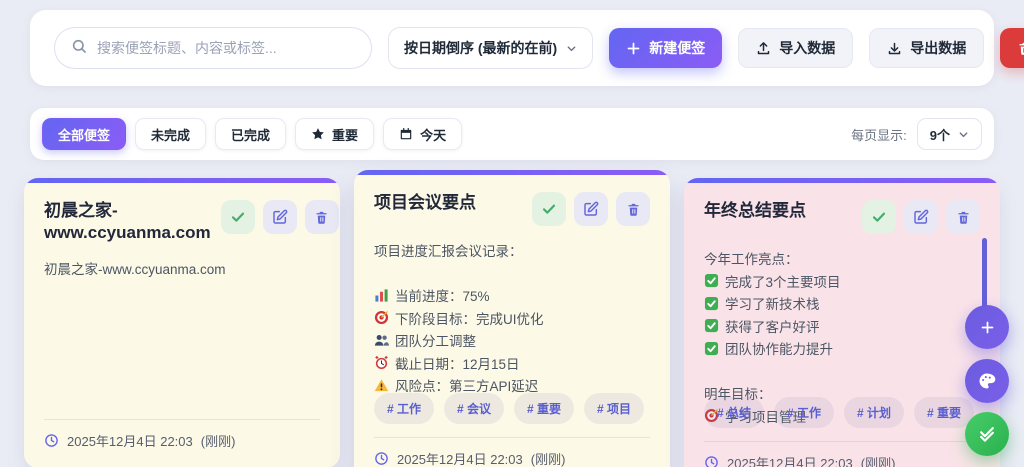 The height and width of the screenshot is (467, 1024). What do you see at coordinates (842, 281) in the screenshot?
I see `note-content-line: 完成了3个主要项目` at bounding box center [842, 281].